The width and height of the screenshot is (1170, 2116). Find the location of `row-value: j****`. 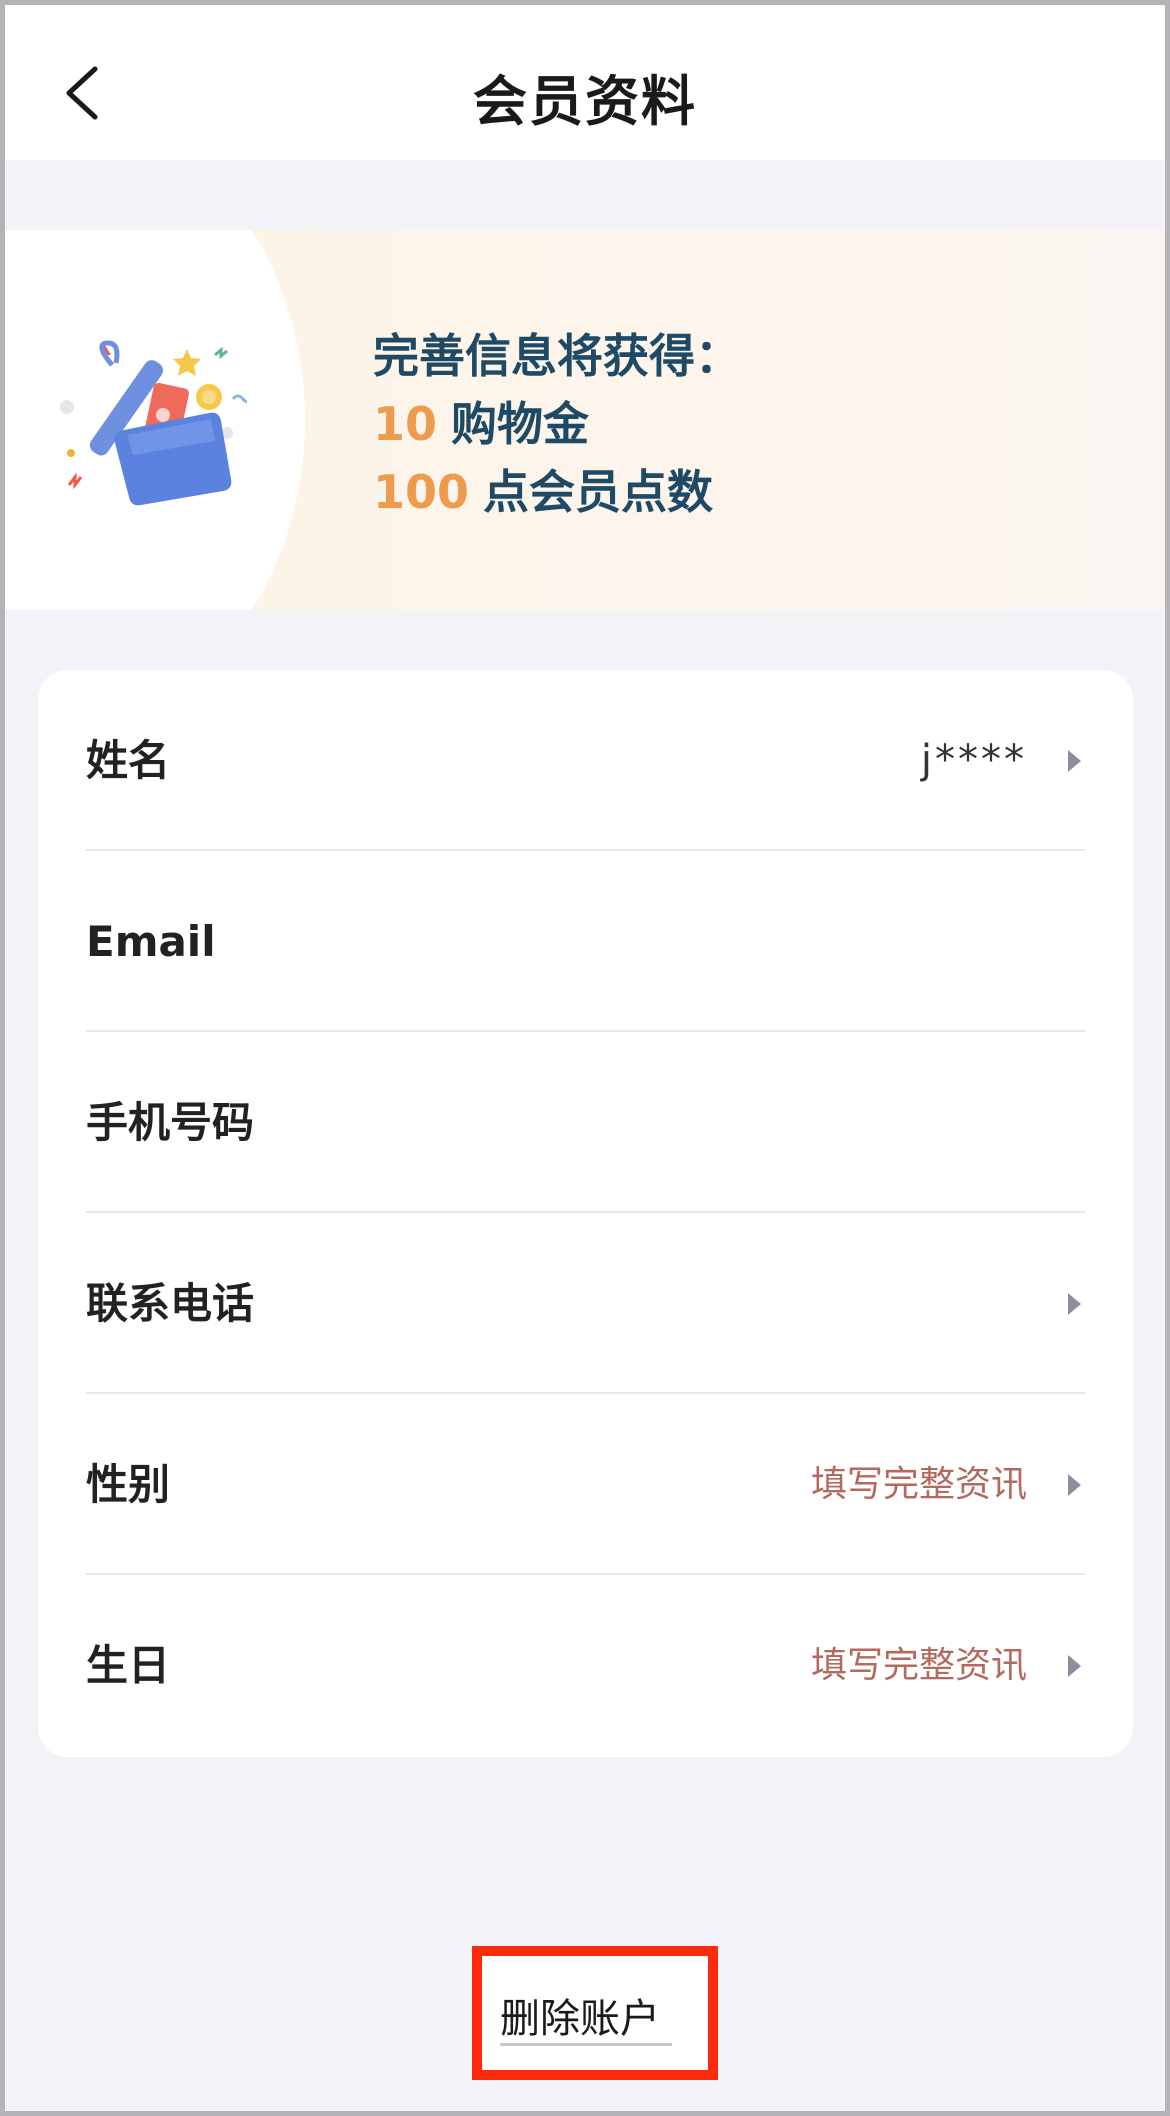

row-value: j**** is located at coordinates (973, 760).